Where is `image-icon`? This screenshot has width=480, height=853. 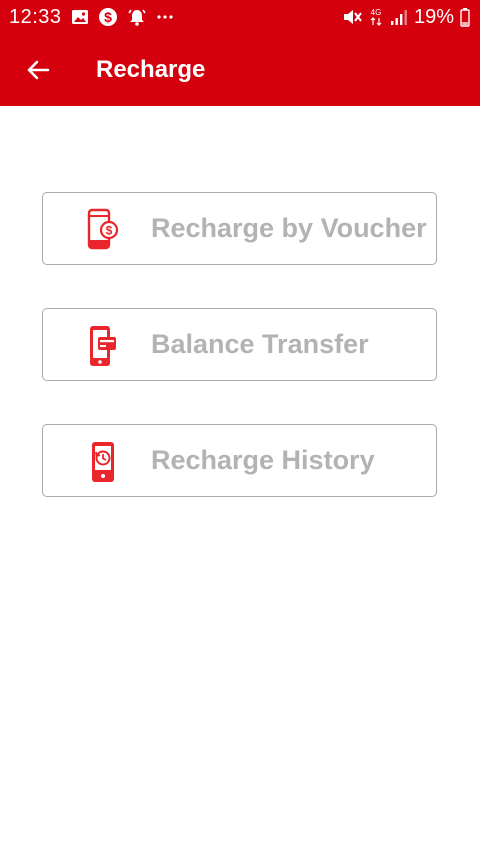 image-icon is located at coordinates (80, 17).